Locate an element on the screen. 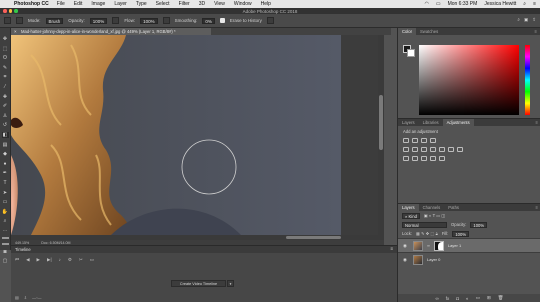 The height and width of the screenshot is (302, 540). screen-mode-icon: ▢ is located at coordinates (5, 261).